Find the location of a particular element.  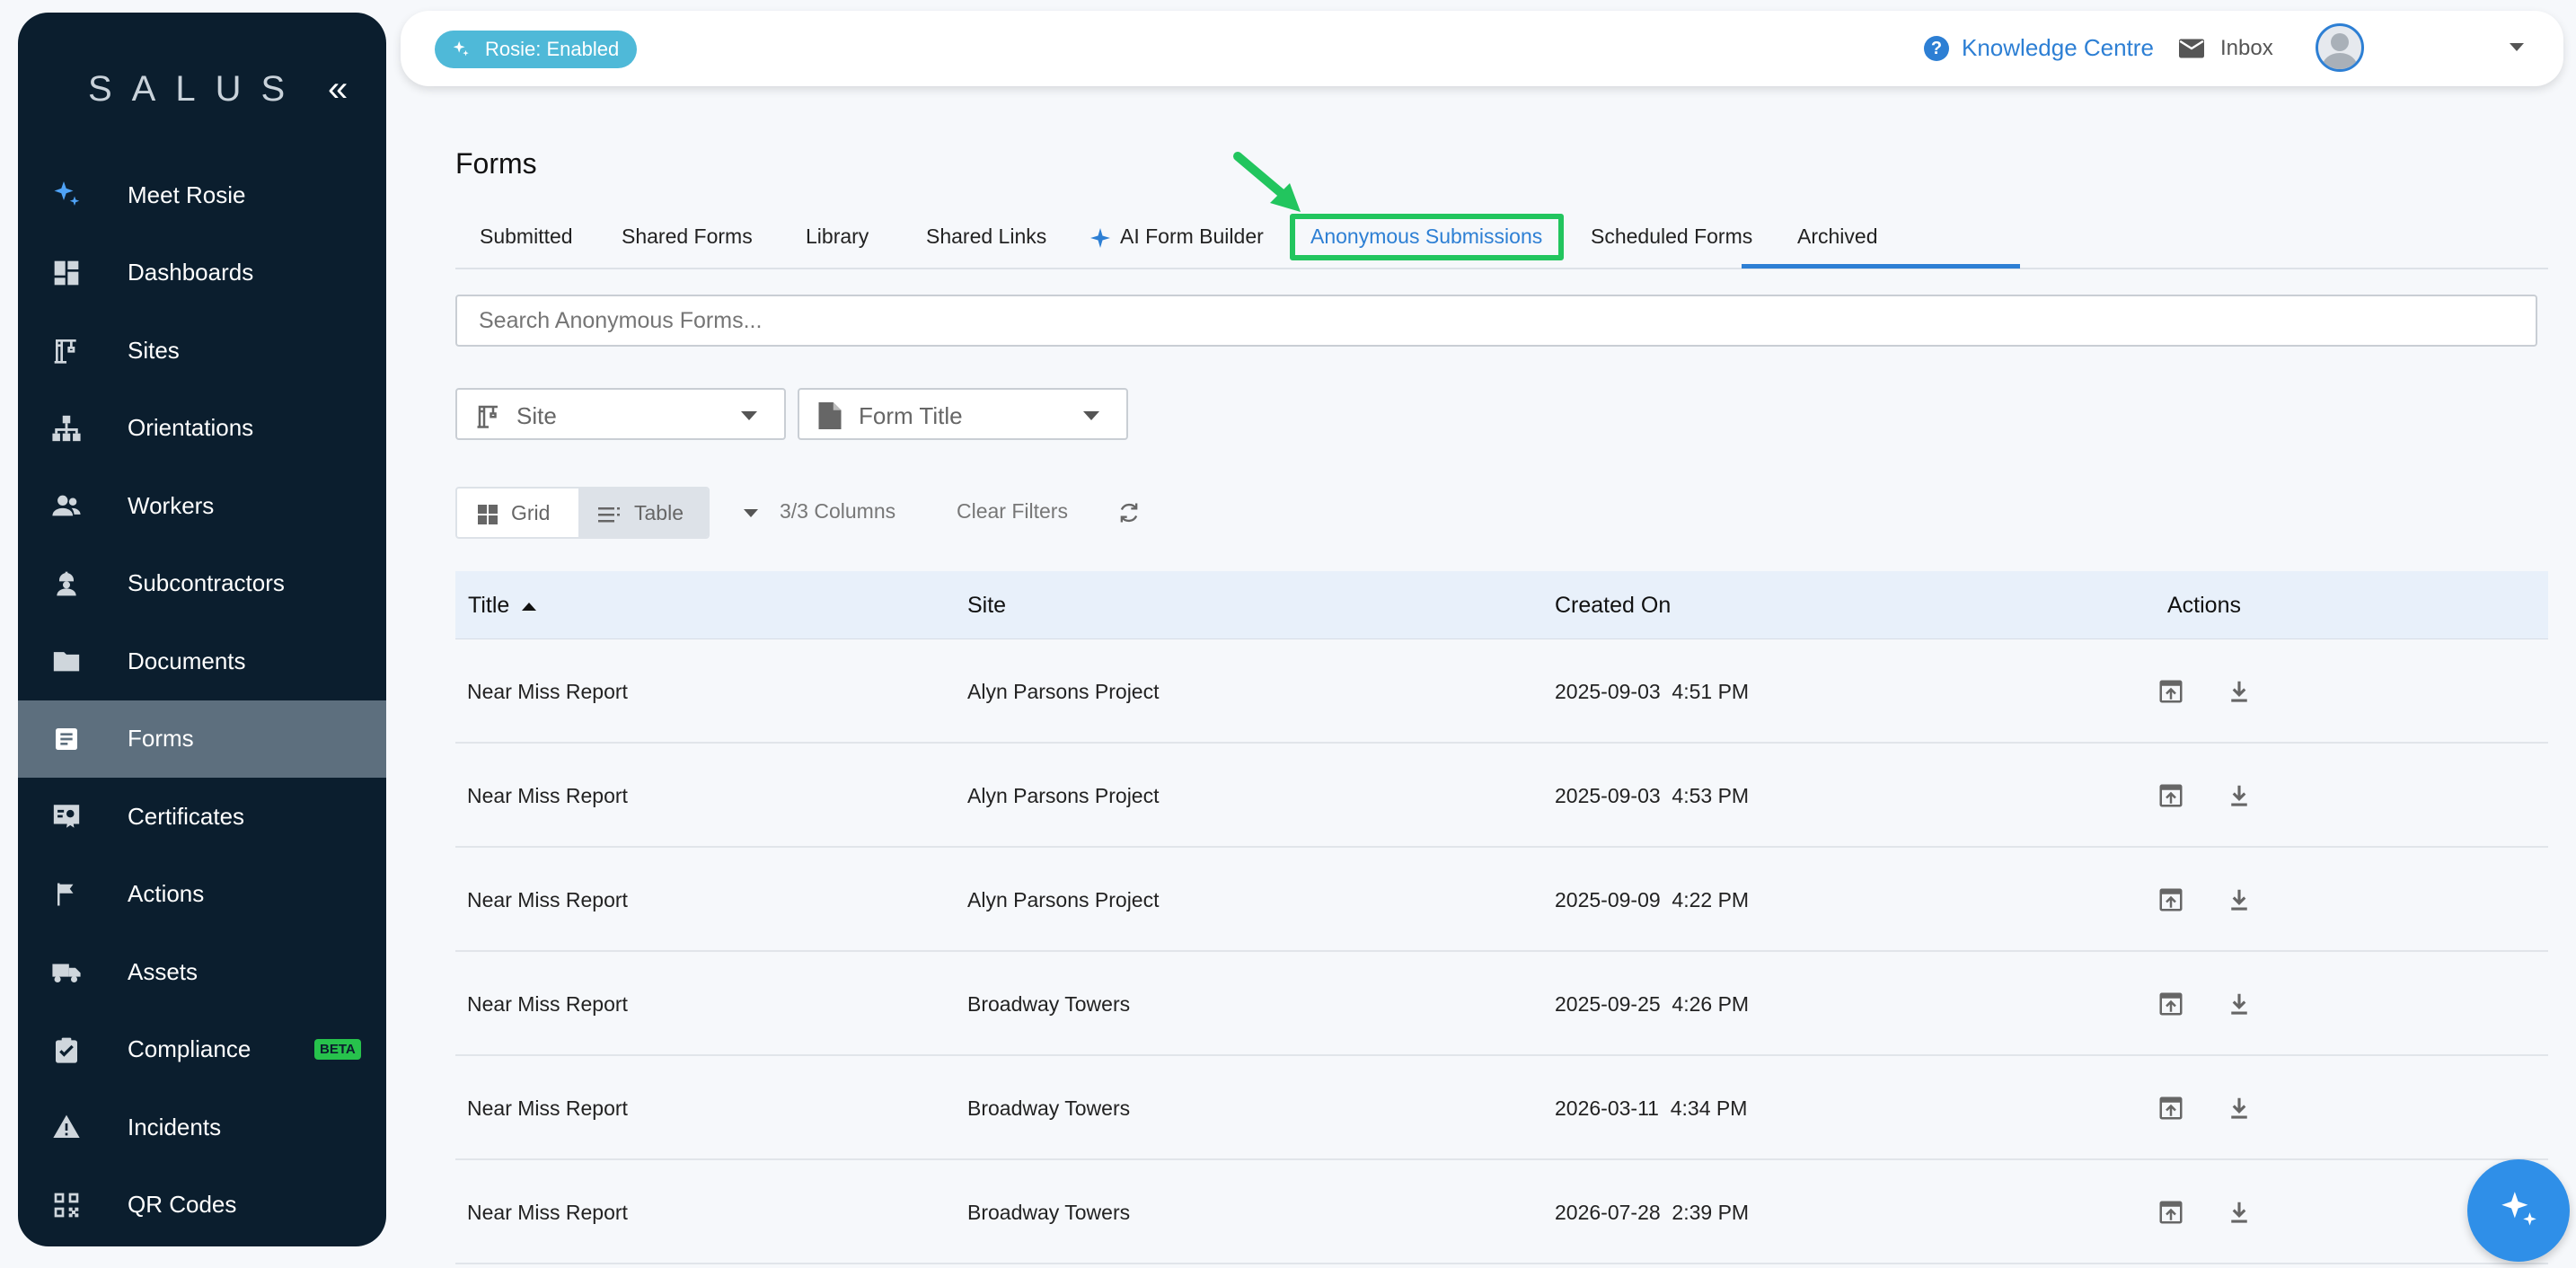

sidebar-item-forms: Forms is located at coordinates (202, 739).